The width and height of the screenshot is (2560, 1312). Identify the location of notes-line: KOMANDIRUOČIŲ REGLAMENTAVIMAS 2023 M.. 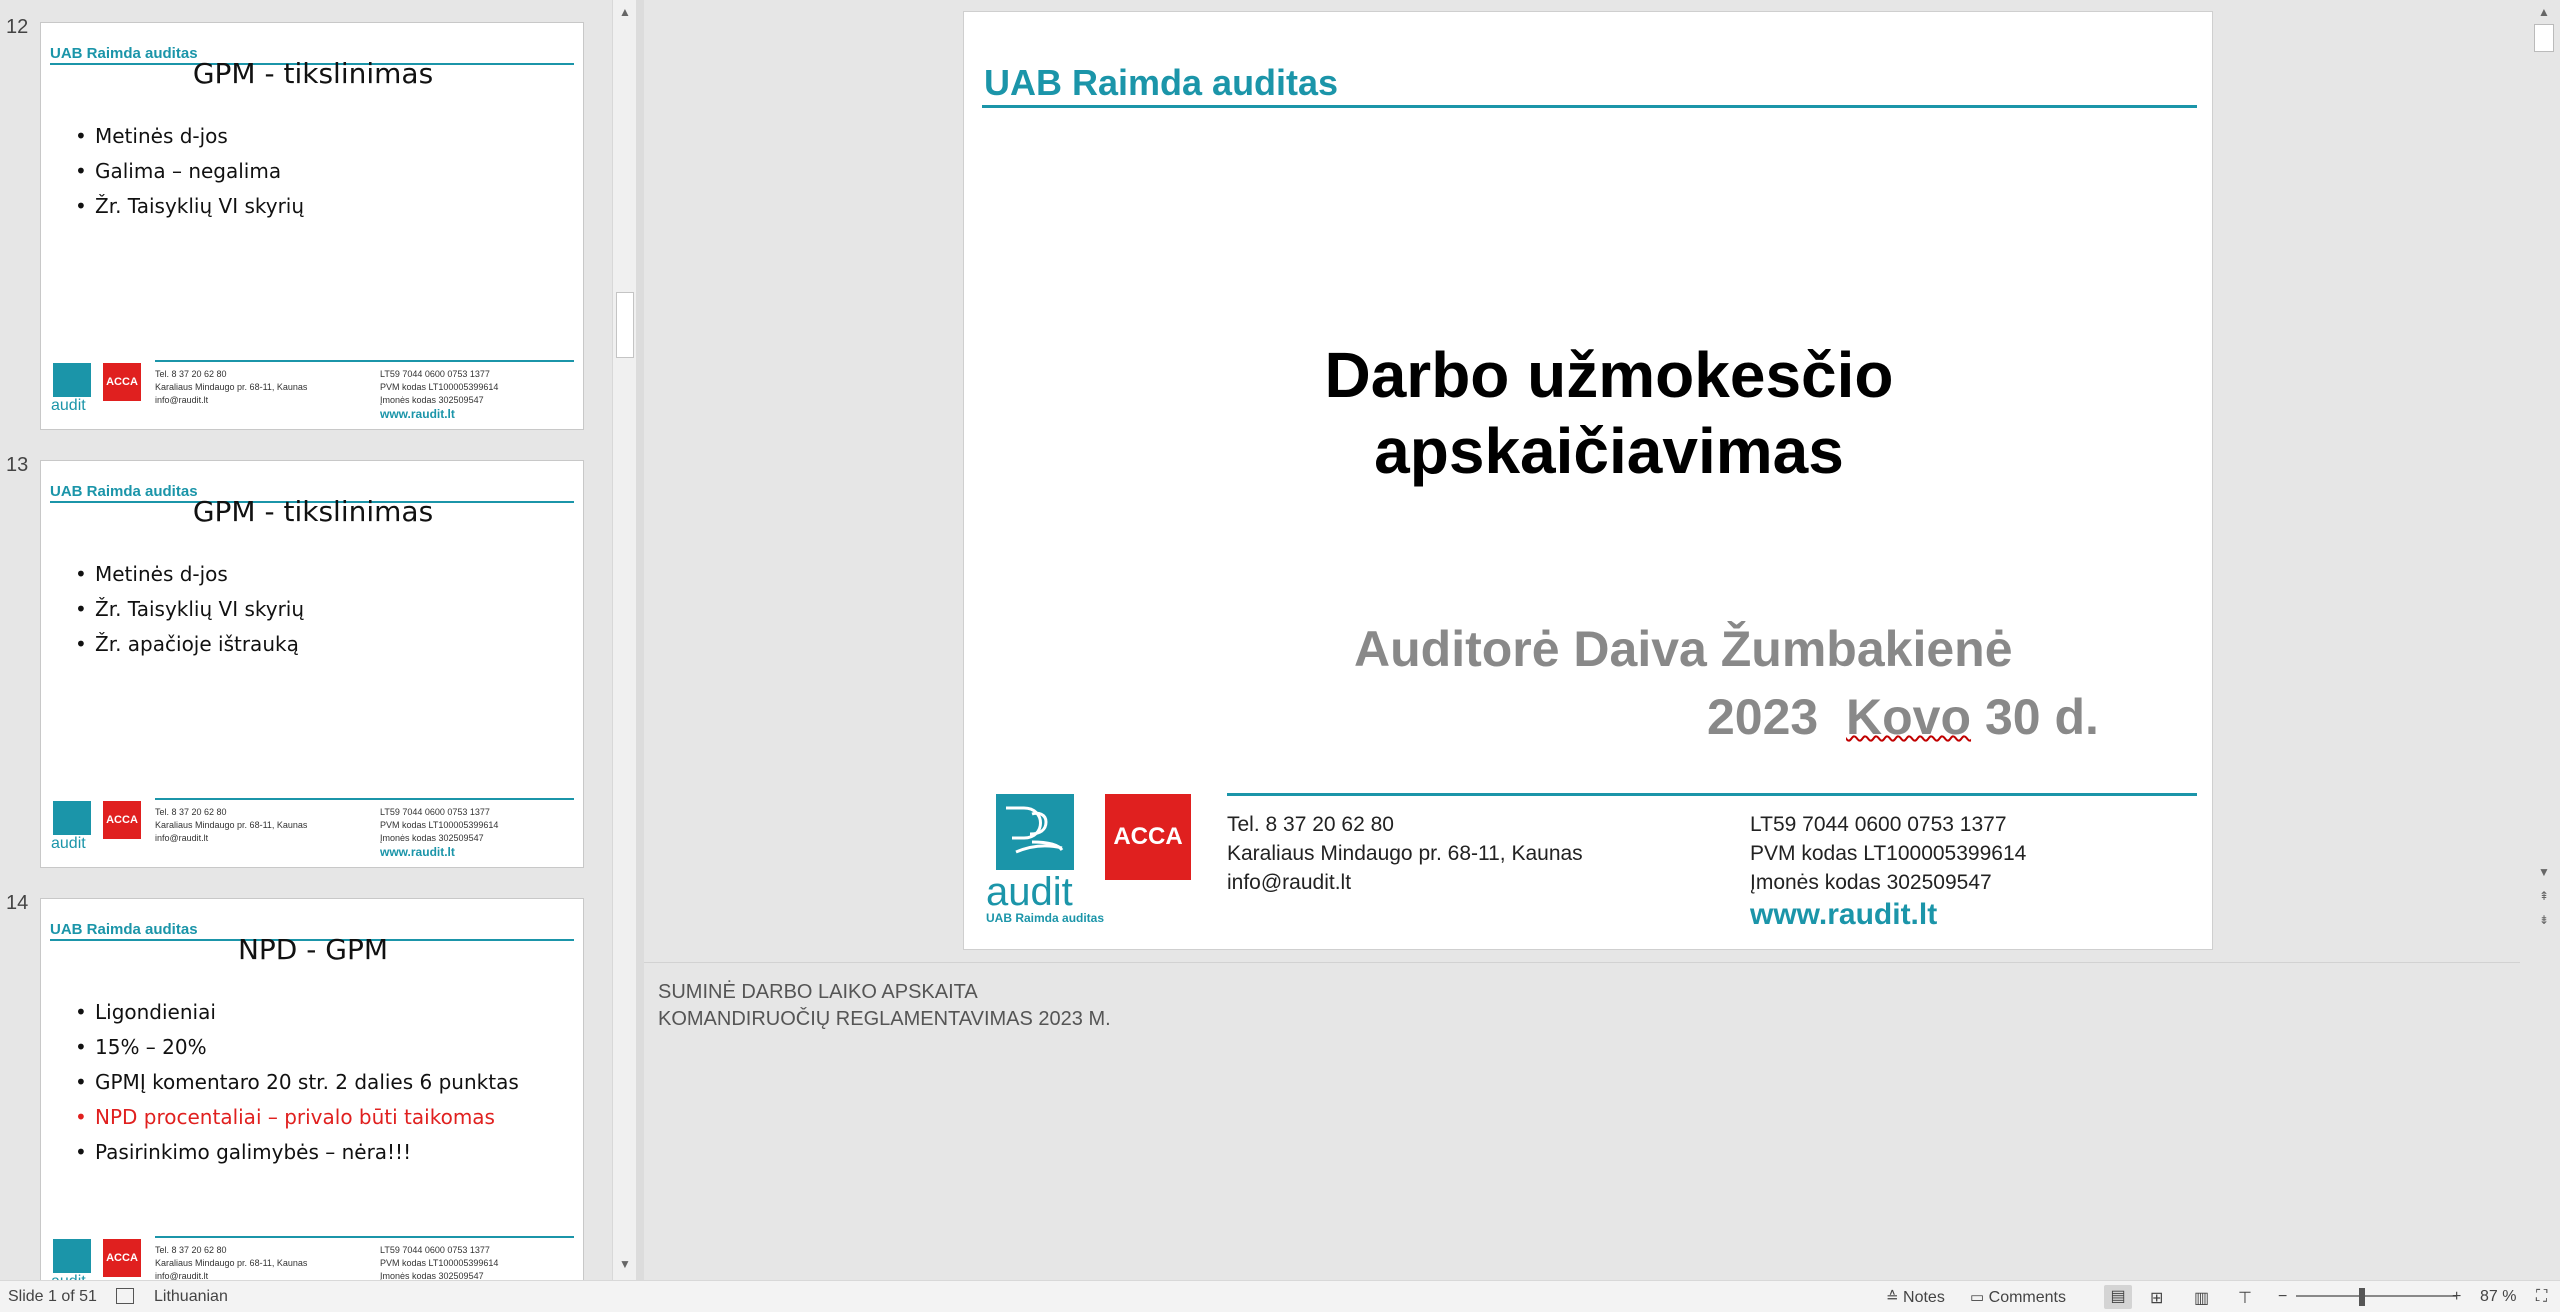
(884, 1019).